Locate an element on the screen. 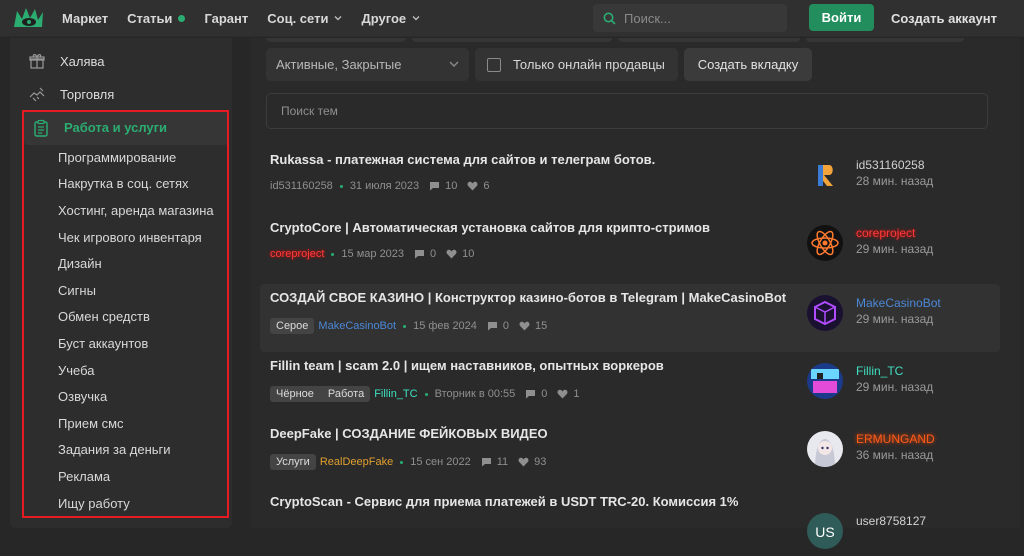 The width and height of the screenshot is (1024, 556). status-select: Активные, Закрытые is located at coordinates (367, 64).